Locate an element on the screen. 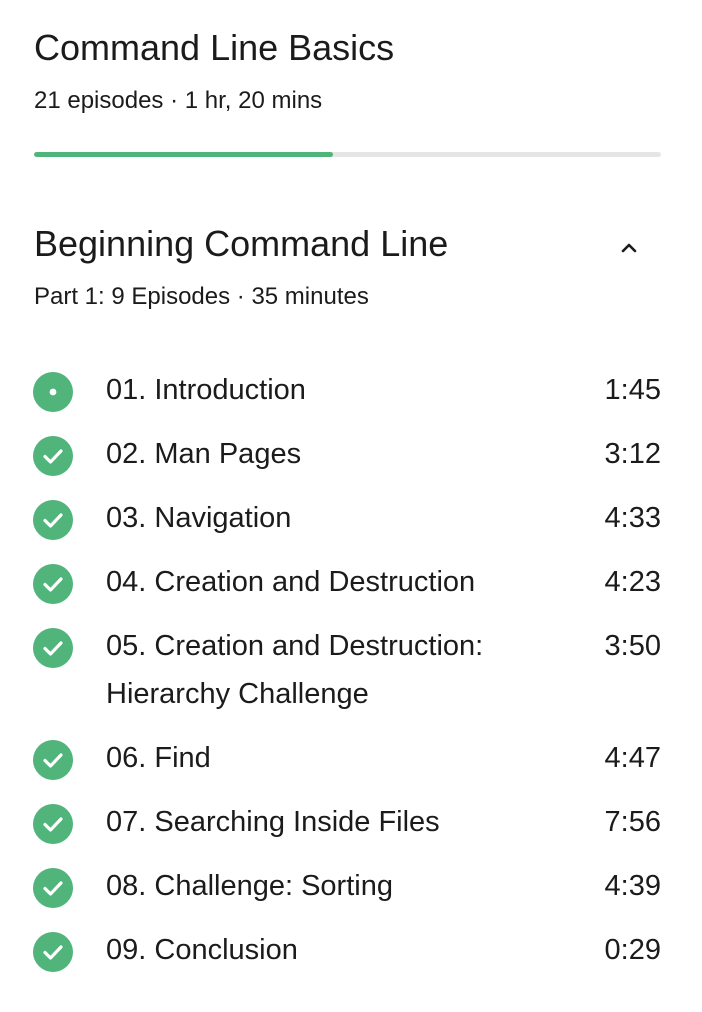  episode-item: 01. Introduction 1:45 is located at coordinates (351, 390).